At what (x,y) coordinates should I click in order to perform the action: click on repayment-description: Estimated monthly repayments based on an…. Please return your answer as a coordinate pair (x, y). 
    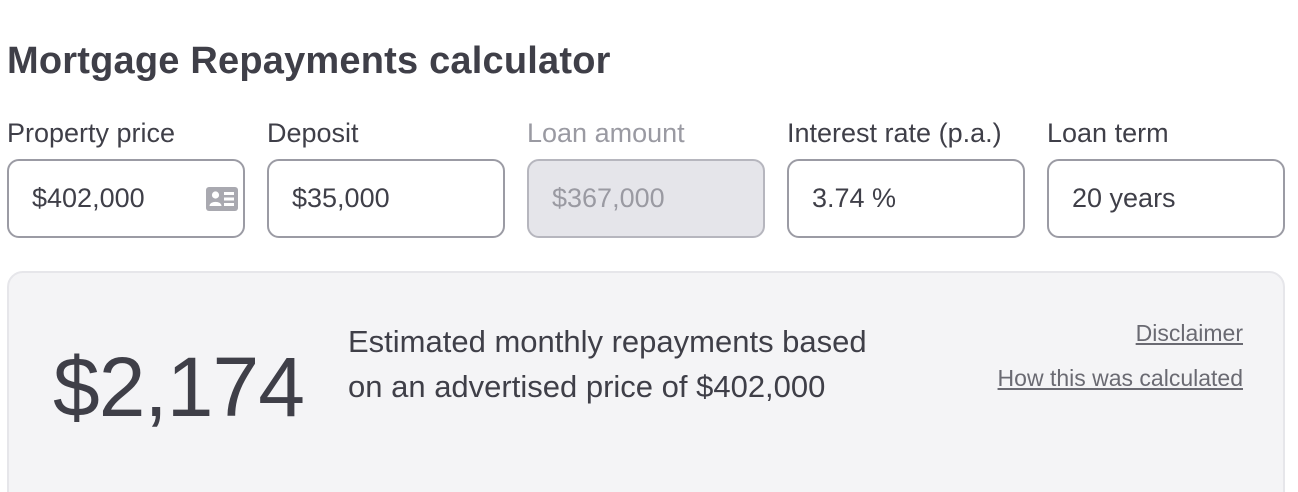
    Looking at the image, I should click on (607, 364).